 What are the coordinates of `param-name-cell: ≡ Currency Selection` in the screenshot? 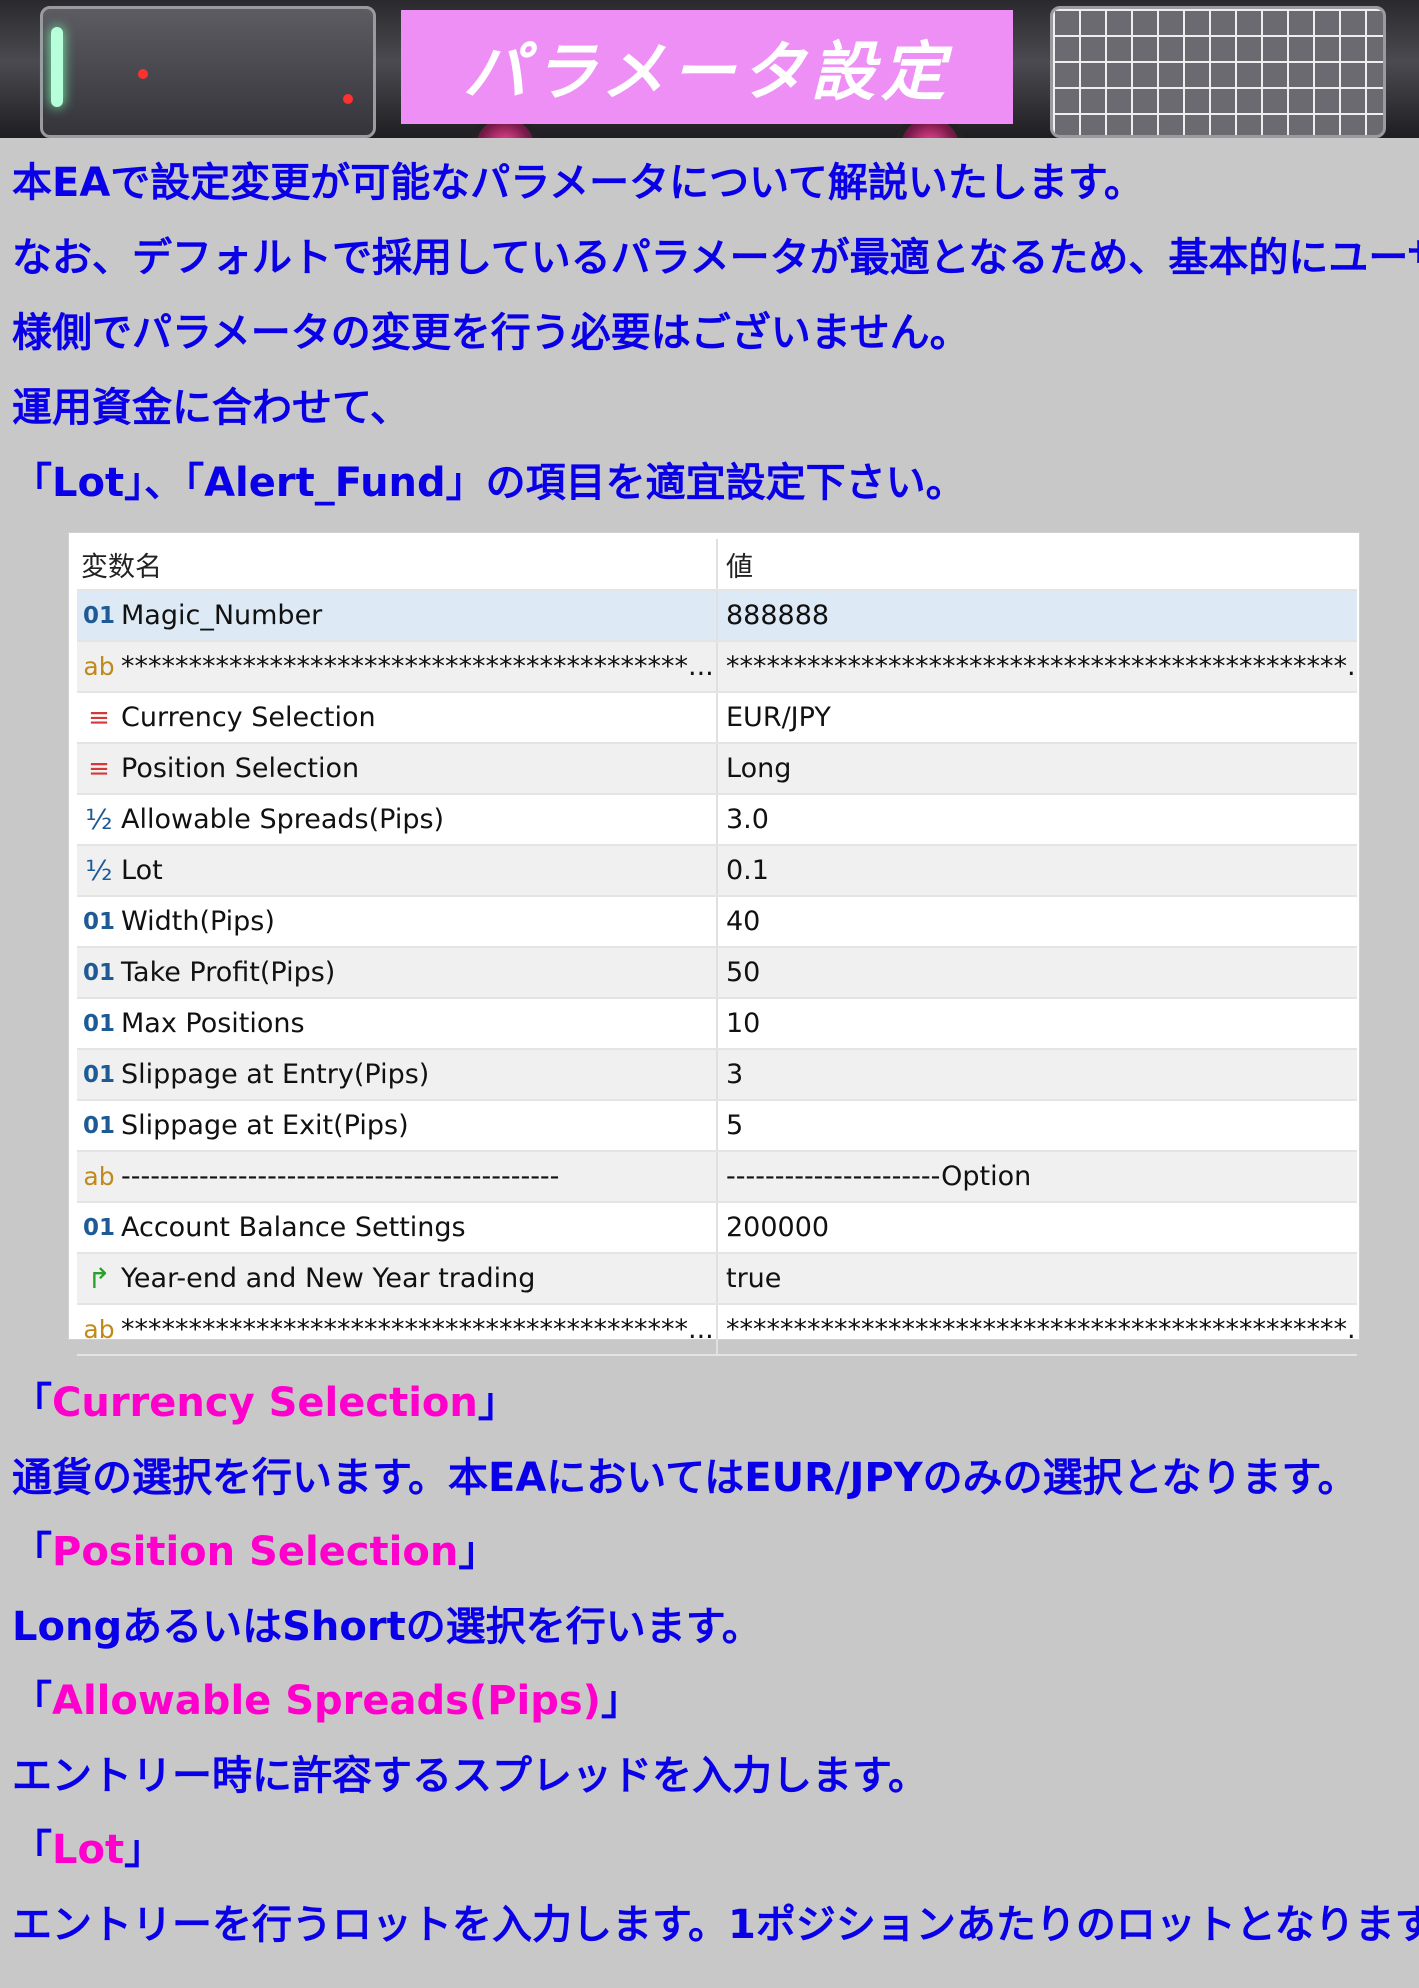 It's located at (397, 718).